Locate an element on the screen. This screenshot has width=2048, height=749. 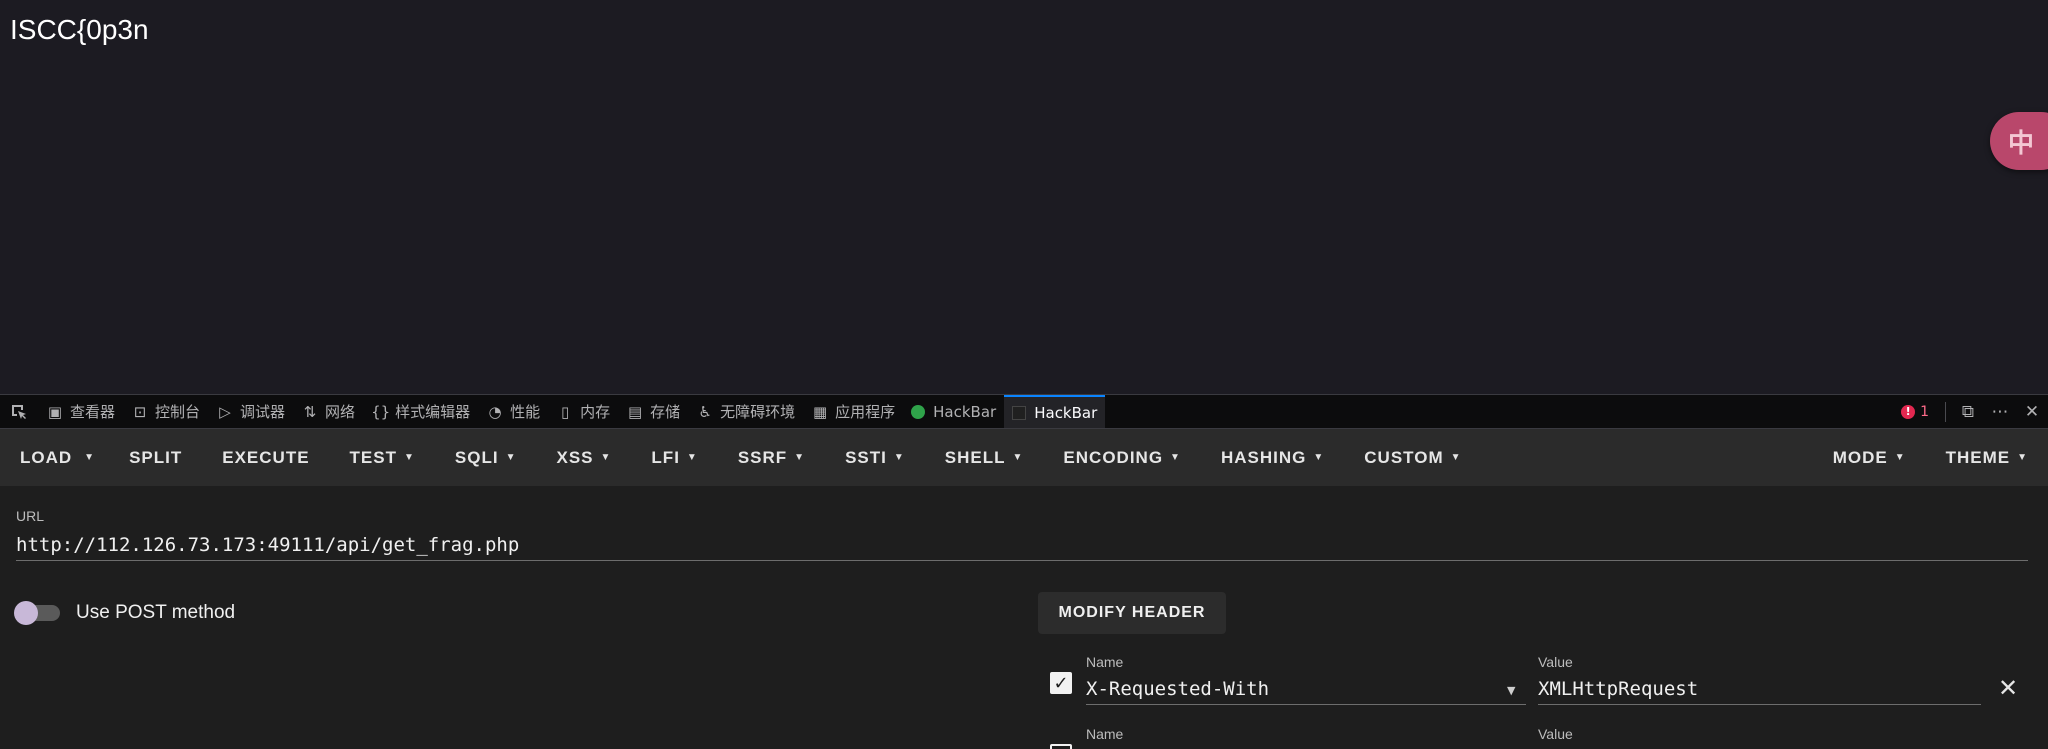
element-picker-icon is located at coordinates (19, 411).